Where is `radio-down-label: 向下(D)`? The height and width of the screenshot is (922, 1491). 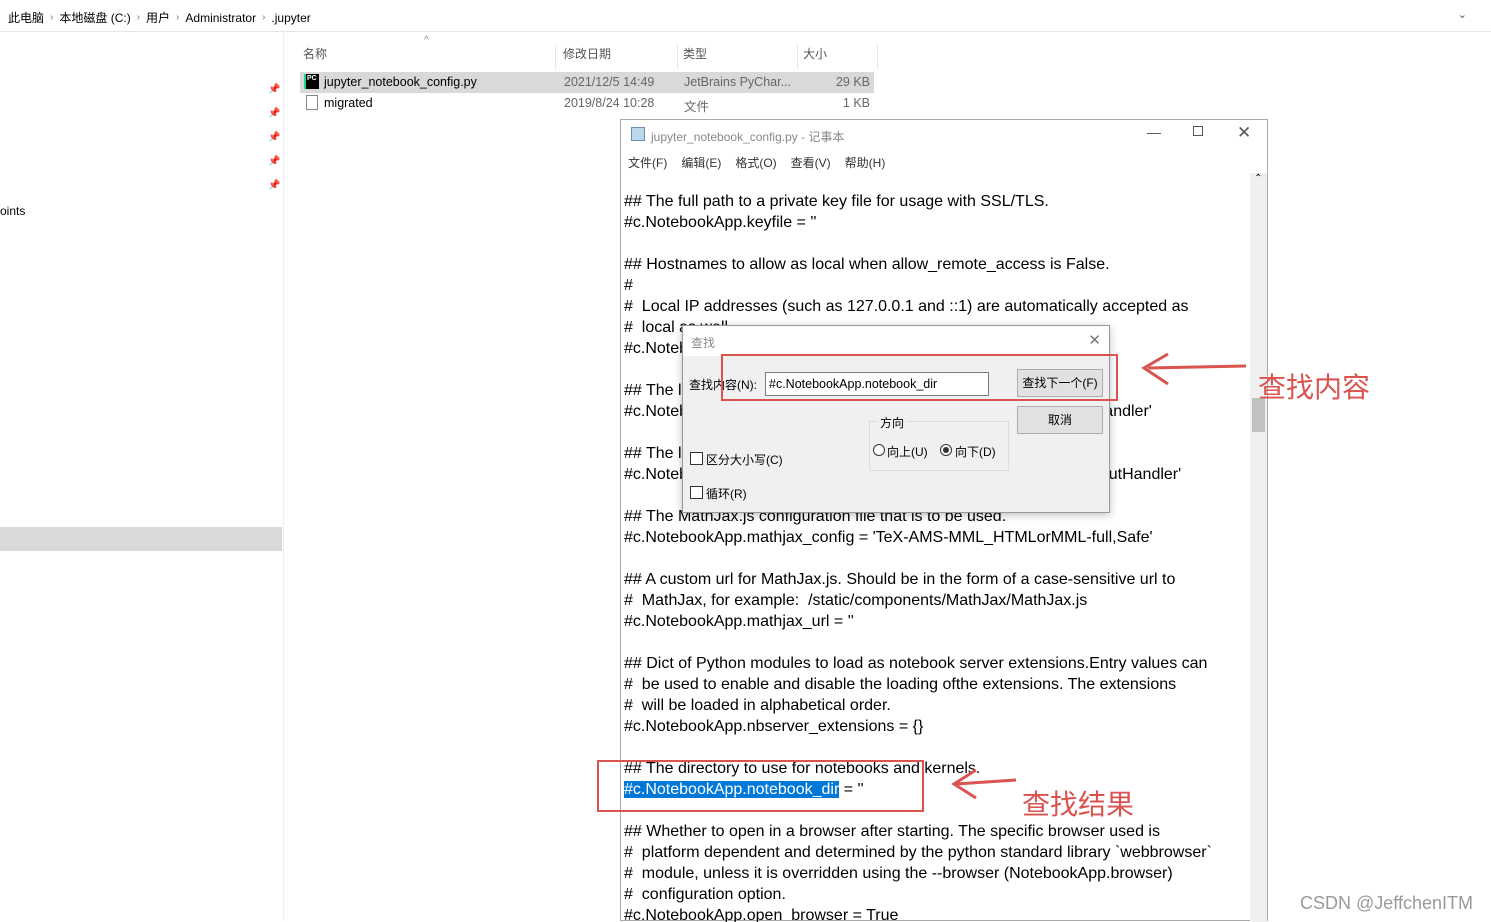
radio-down-label: 向下(D) is located at coordinates (975, 452).